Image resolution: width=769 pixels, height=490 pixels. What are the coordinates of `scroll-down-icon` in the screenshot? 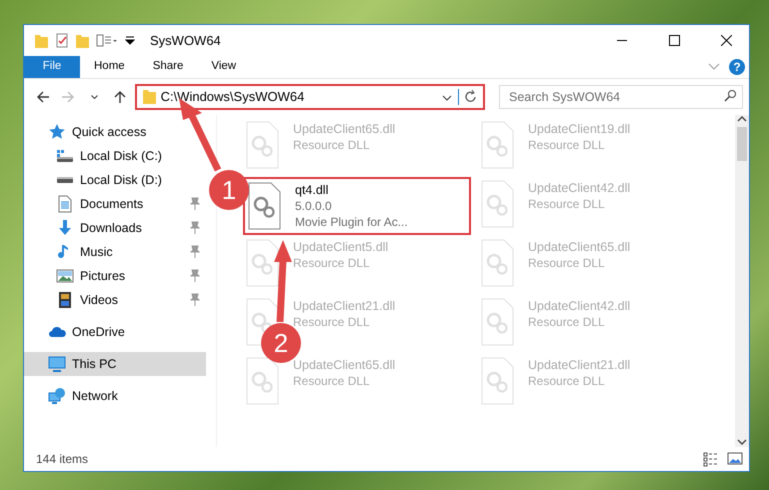 It's located at (742, 442).